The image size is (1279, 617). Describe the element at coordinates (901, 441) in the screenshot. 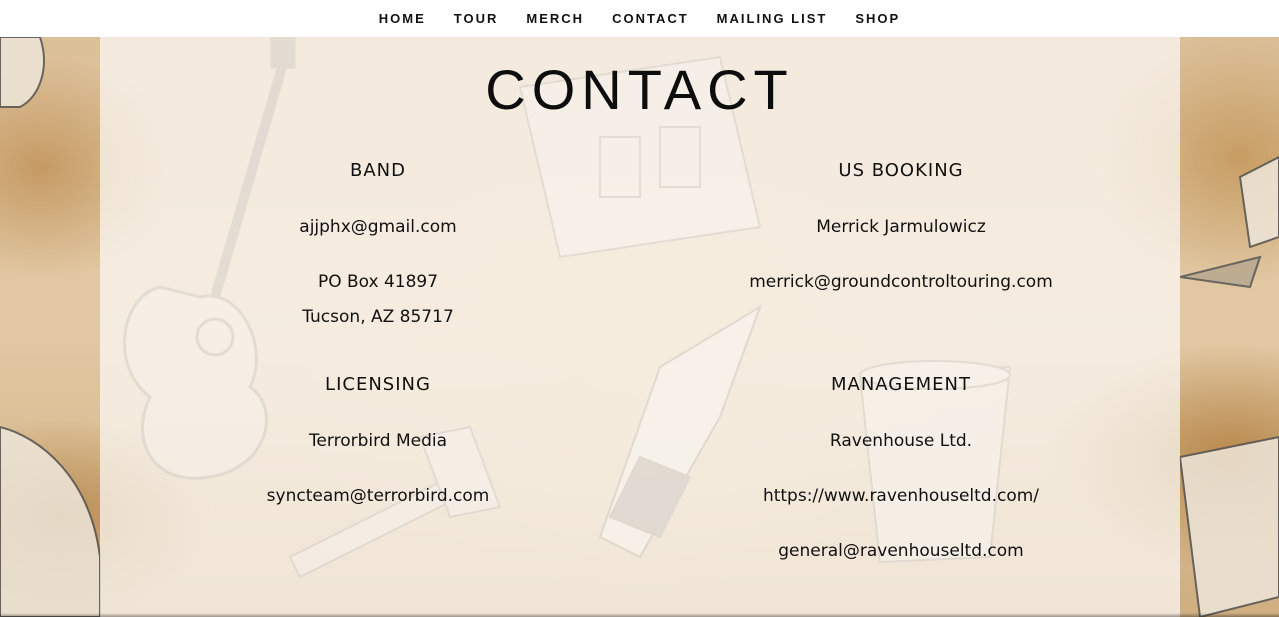

I see `management-company: Ravenhouse Ltd.` at that location.